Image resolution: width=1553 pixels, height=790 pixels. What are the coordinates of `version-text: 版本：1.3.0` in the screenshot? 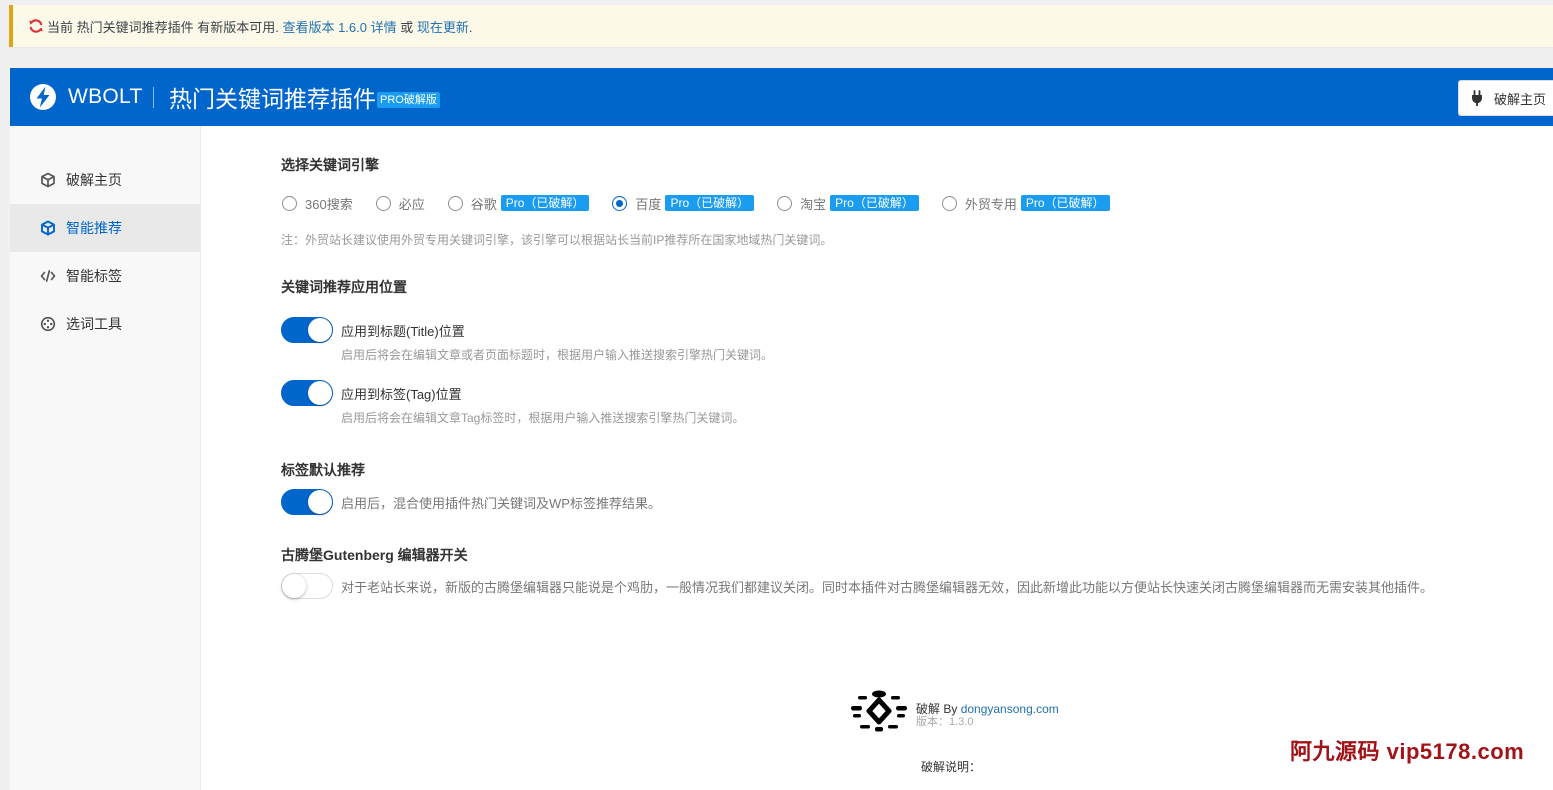 It's located at (945, 722).